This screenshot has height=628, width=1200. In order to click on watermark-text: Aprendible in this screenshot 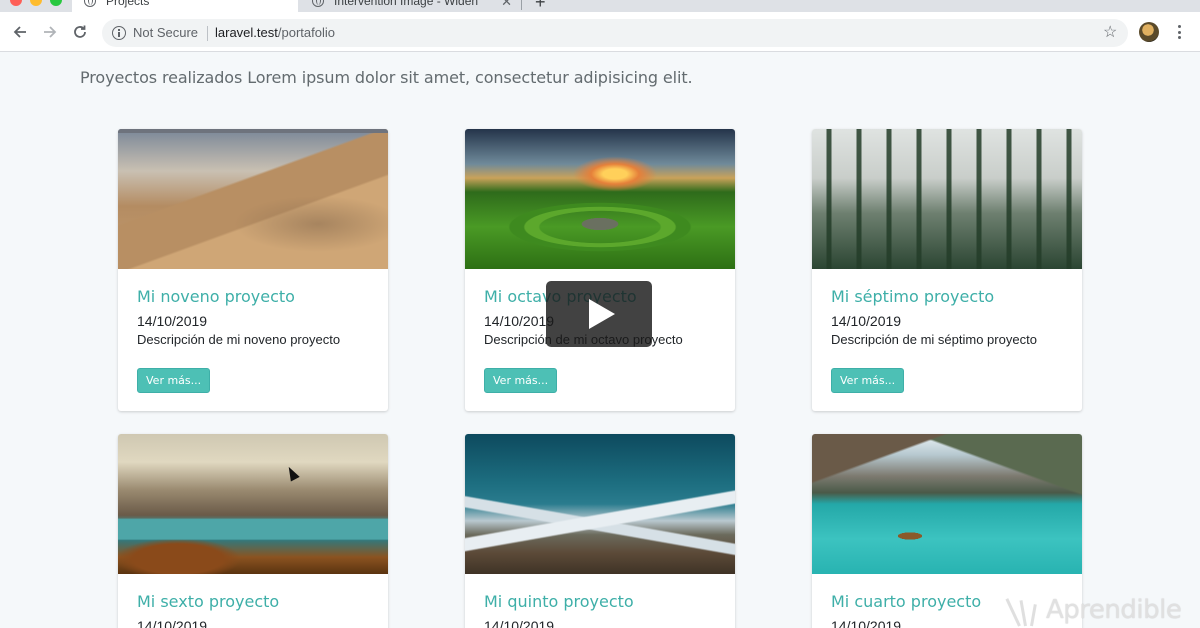, I will do `click(1114, 610)`.